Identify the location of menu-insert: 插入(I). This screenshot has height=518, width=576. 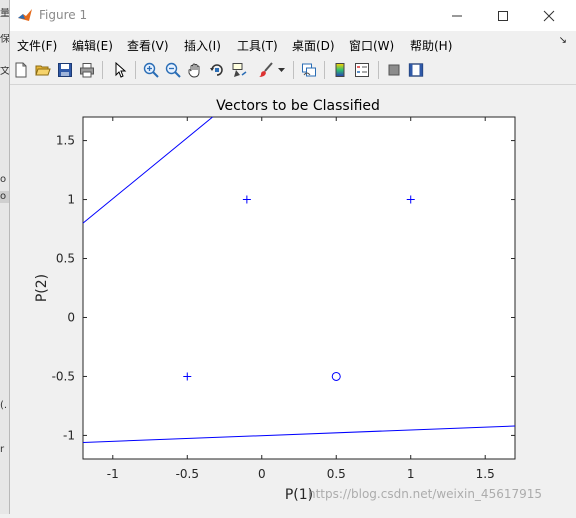
(202, 45).